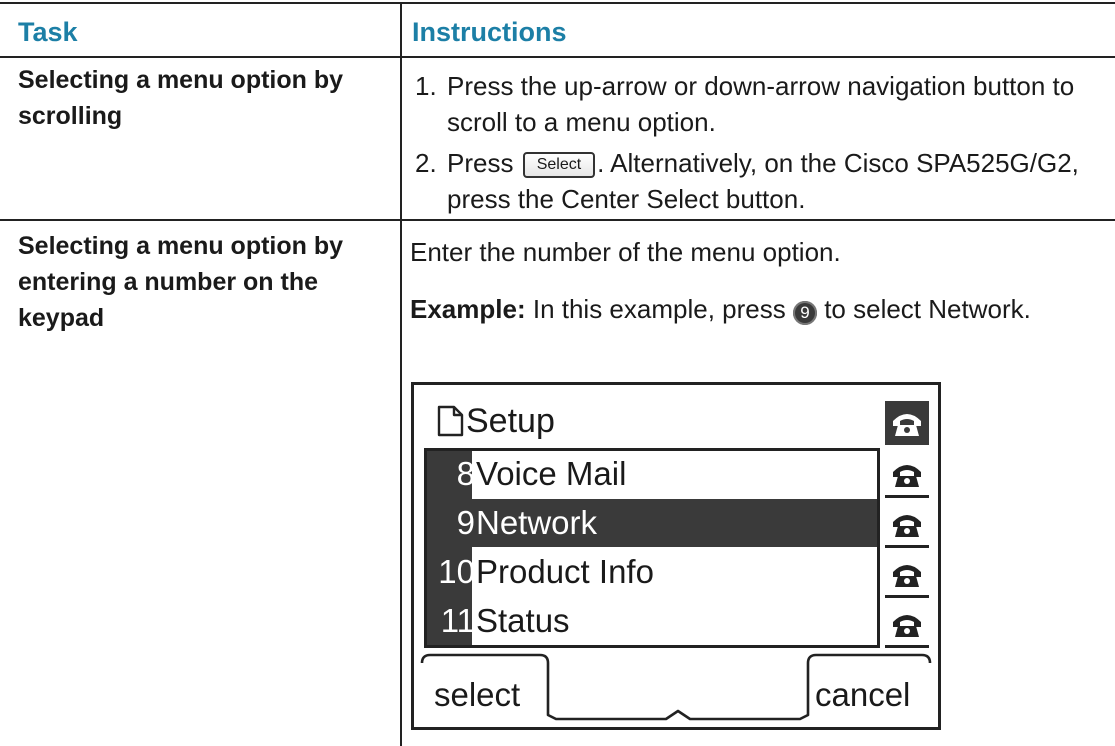 The height and width of the screenshot is (746, 1115). I want to click on step-number: 2., so click(426, 163).